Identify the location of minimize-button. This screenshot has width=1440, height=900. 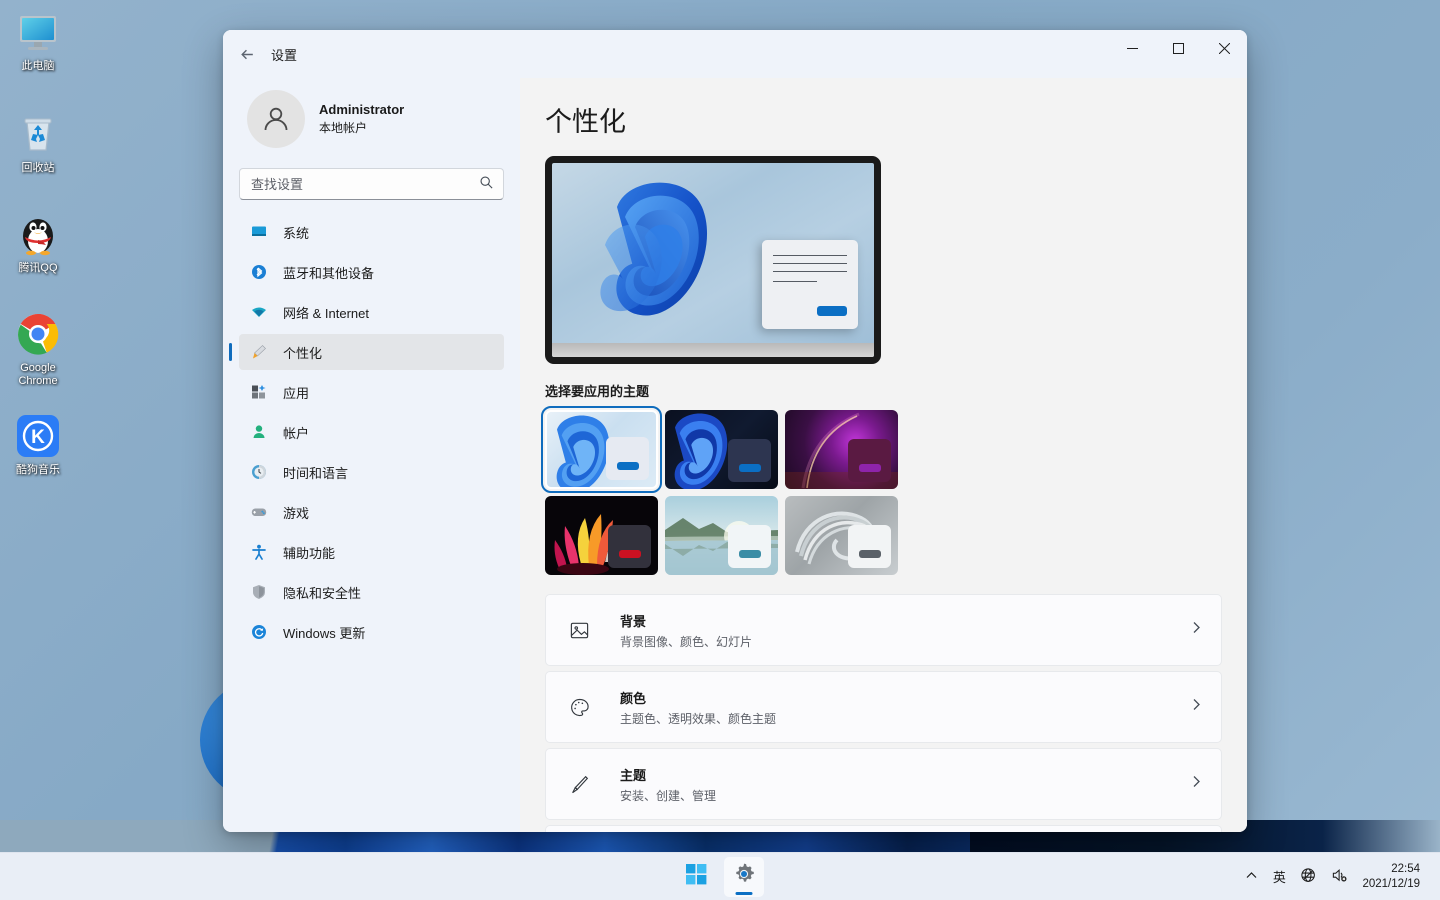
(1132, 48).